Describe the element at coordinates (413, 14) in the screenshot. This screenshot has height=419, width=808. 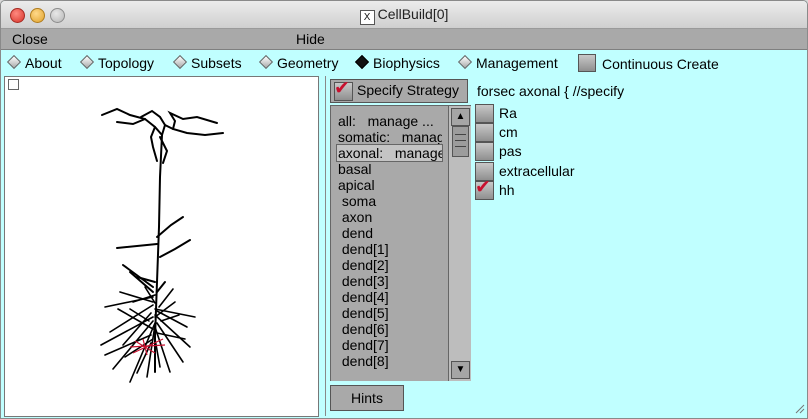
I see `window-title-text: CellBuild[0]` at that location.